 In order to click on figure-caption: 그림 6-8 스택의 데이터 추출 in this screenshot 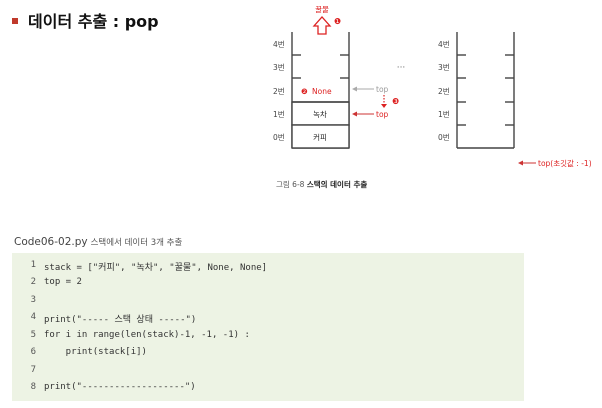, I will do `click(321, 184)`.